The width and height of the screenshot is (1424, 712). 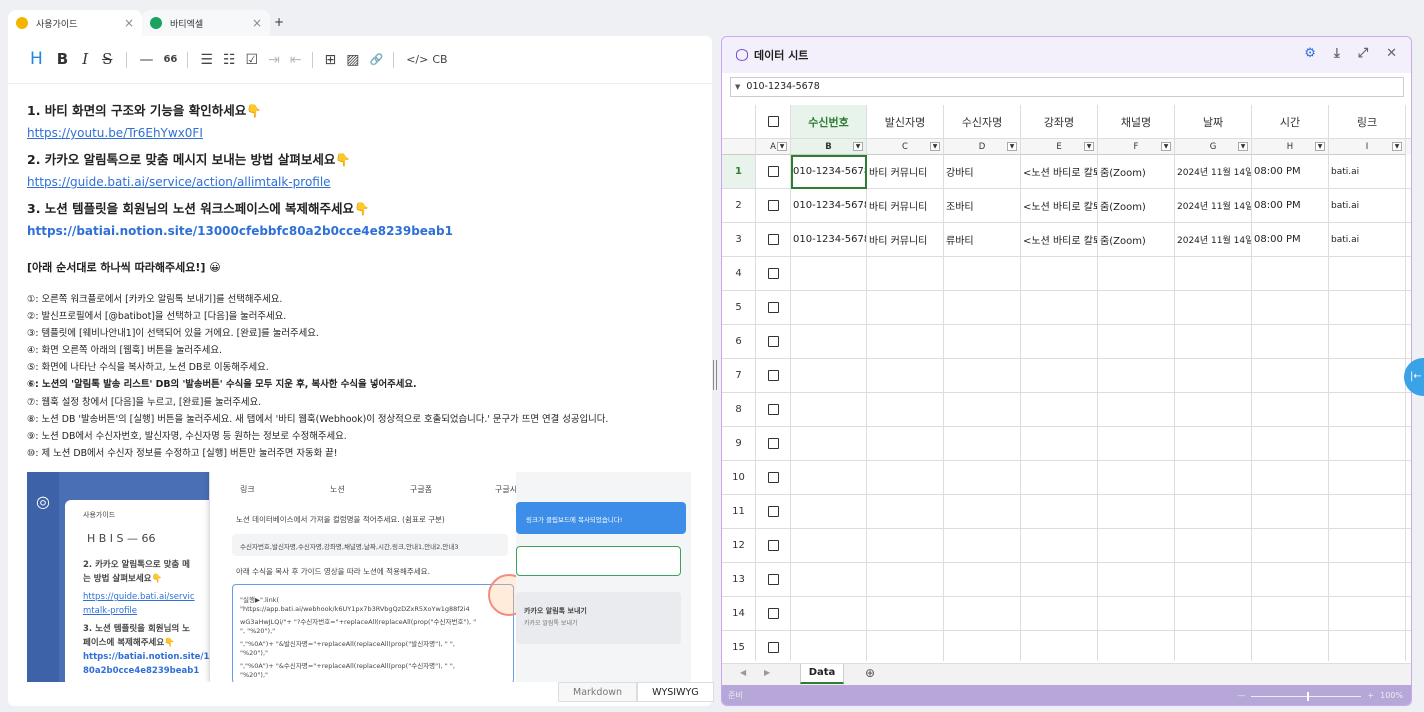 I want to click on markdown-mode-button: Markdown, so click(x=598, y=692).